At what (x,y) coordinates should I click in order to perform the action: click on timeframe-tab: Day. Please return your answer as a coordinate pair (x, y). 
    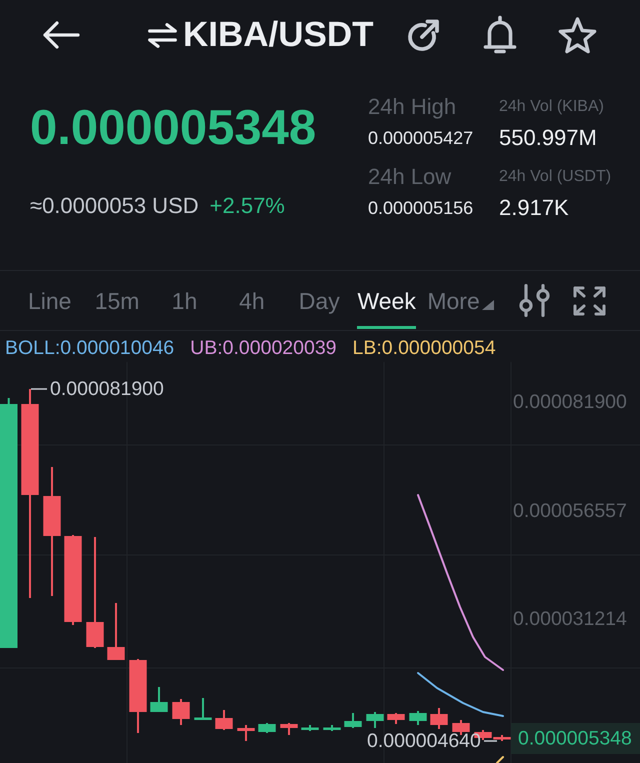
    Looking at the image, I should click on (319, 305).